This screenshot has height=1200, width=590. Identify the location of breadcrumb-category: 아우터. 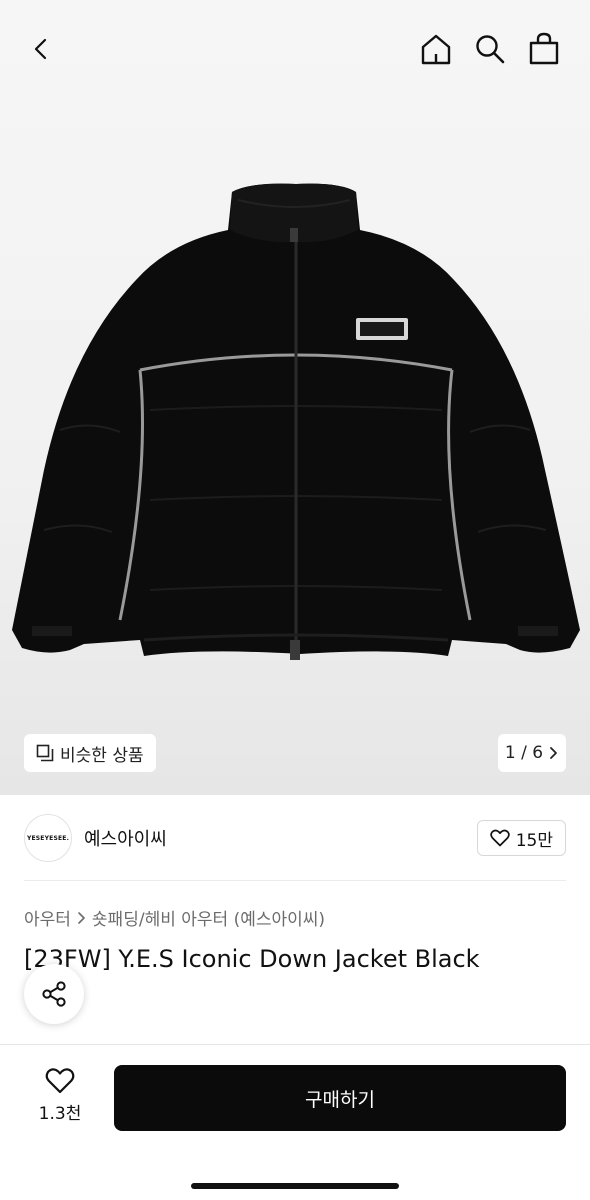
(47, 917).